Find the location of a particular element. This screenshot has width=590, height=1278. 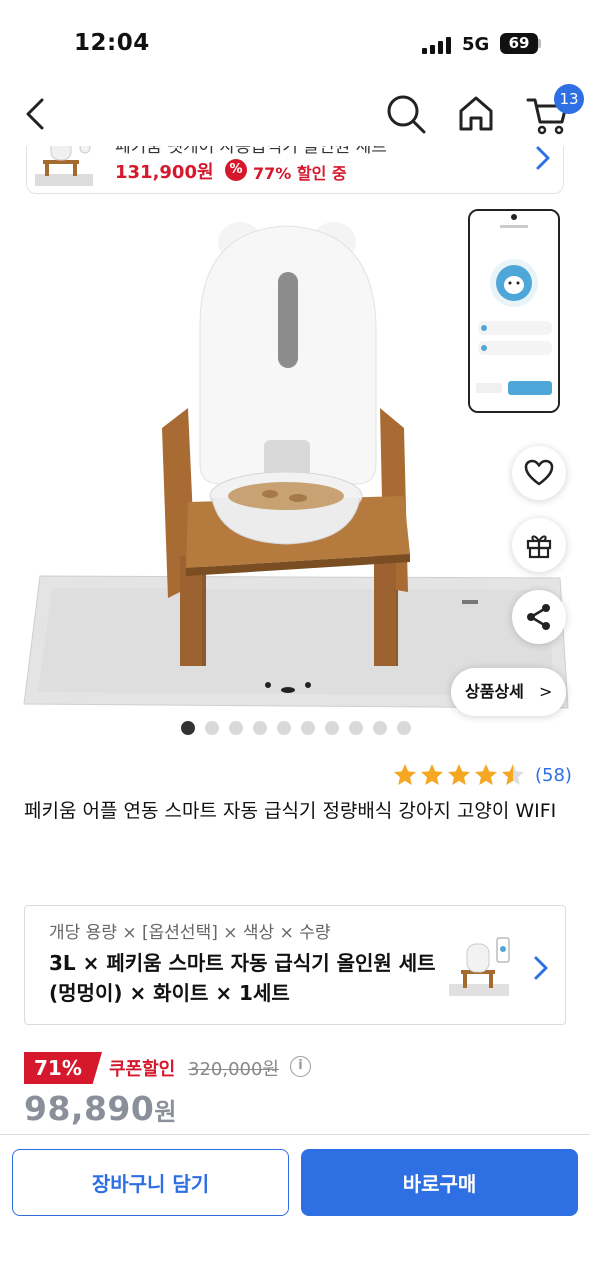

product-title: 페키움 어플 연동 스마트 자동 급식기 정량배식 강아지 고양이 WIFI is located at coordinates (290, 811).